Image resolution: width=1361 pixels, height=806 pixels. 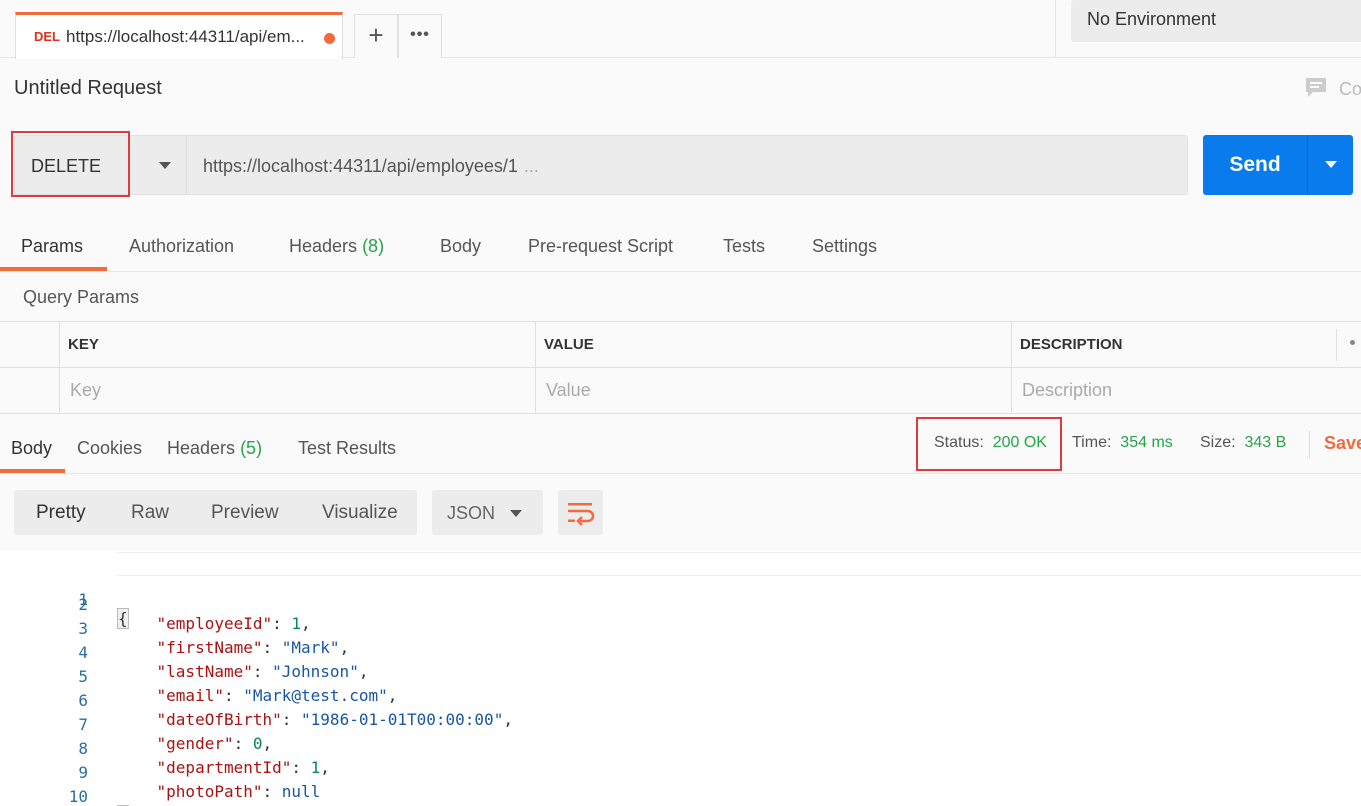 I want to click on save-response-button: Save, so click(x=1342, y=443).